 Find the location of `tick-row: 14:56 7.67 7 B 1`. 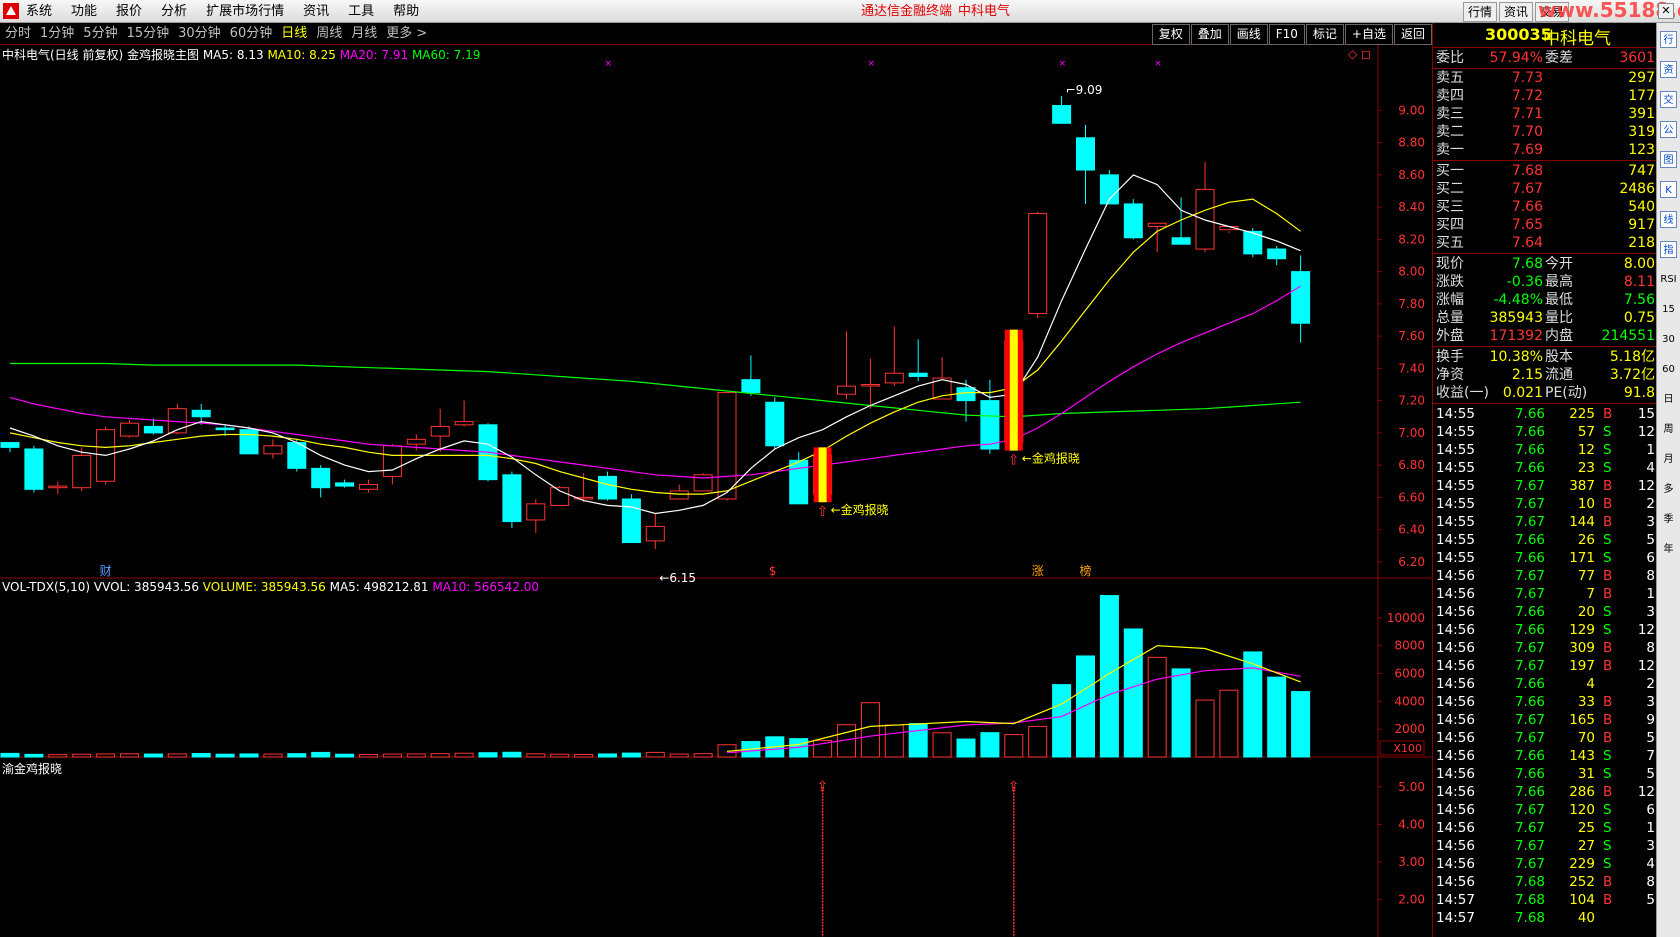

tick-row: 14:56 7.67 7 B 1 is located at coordinates (1545, 594).